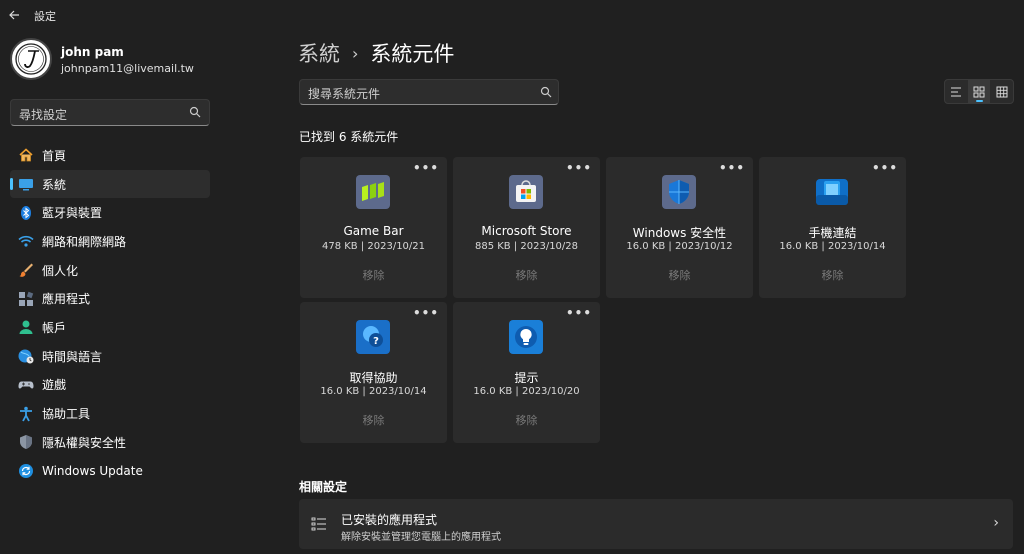 Image resolution: width=1024 pixels, height=554 pixels. Describe the element at coordinates (110, 413) in the screenshot. I see `sidebar-item-accessibility: 協助工具` at that location.